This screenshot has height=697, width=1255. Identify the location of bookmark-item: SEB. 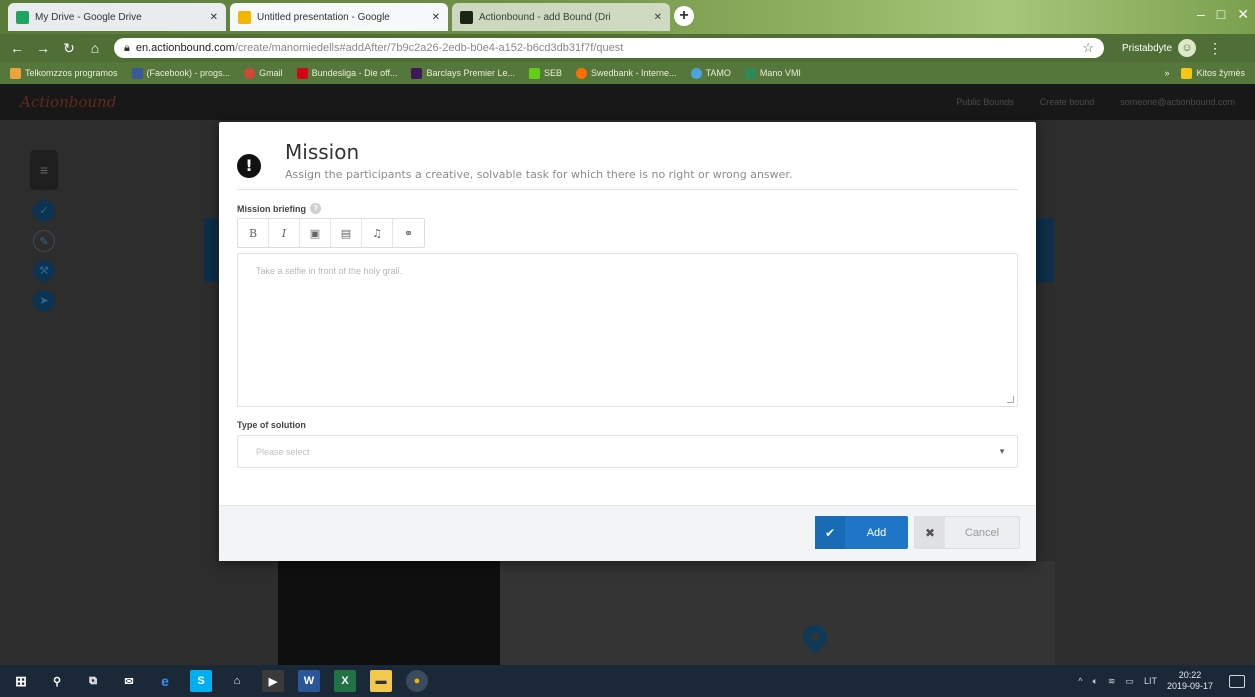
(546, 73).